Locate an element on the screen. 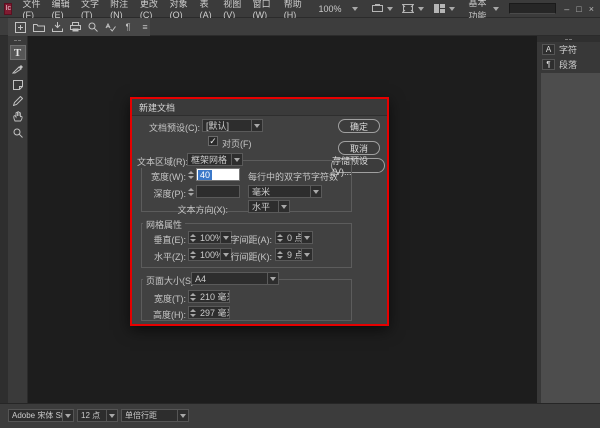  save-icon is located at coordinates (57, 27).